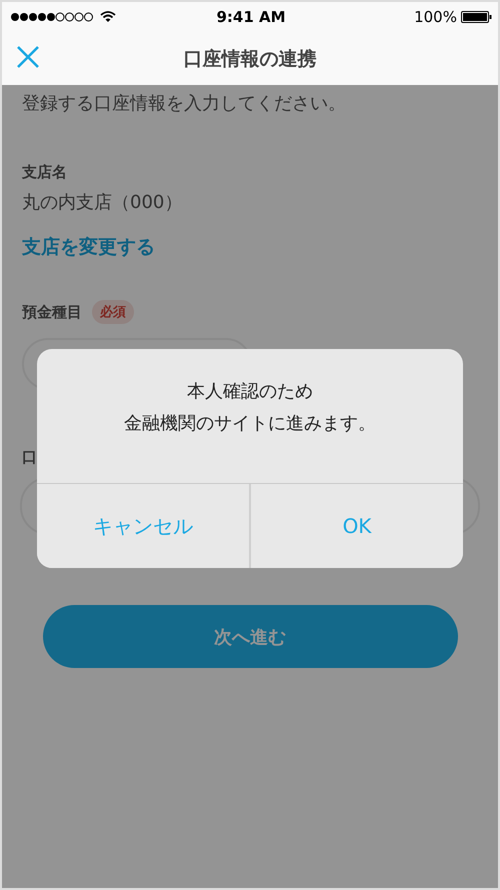 The image size is (500, 890). What do you see at coordinates (103, 202) in the screenshot?
I see `branch-value: 丸の内支店（000）` at bounding box center [103, 202].